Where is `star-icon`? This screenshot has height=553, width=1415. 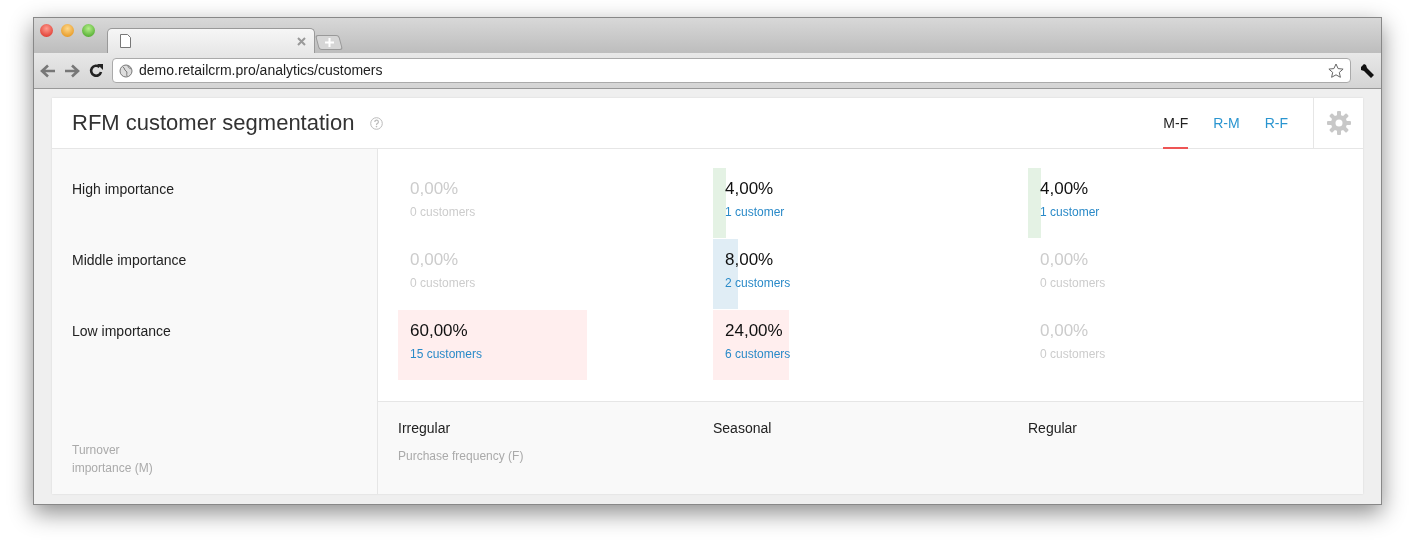
star-icon is located at coordinates (1336, 70).